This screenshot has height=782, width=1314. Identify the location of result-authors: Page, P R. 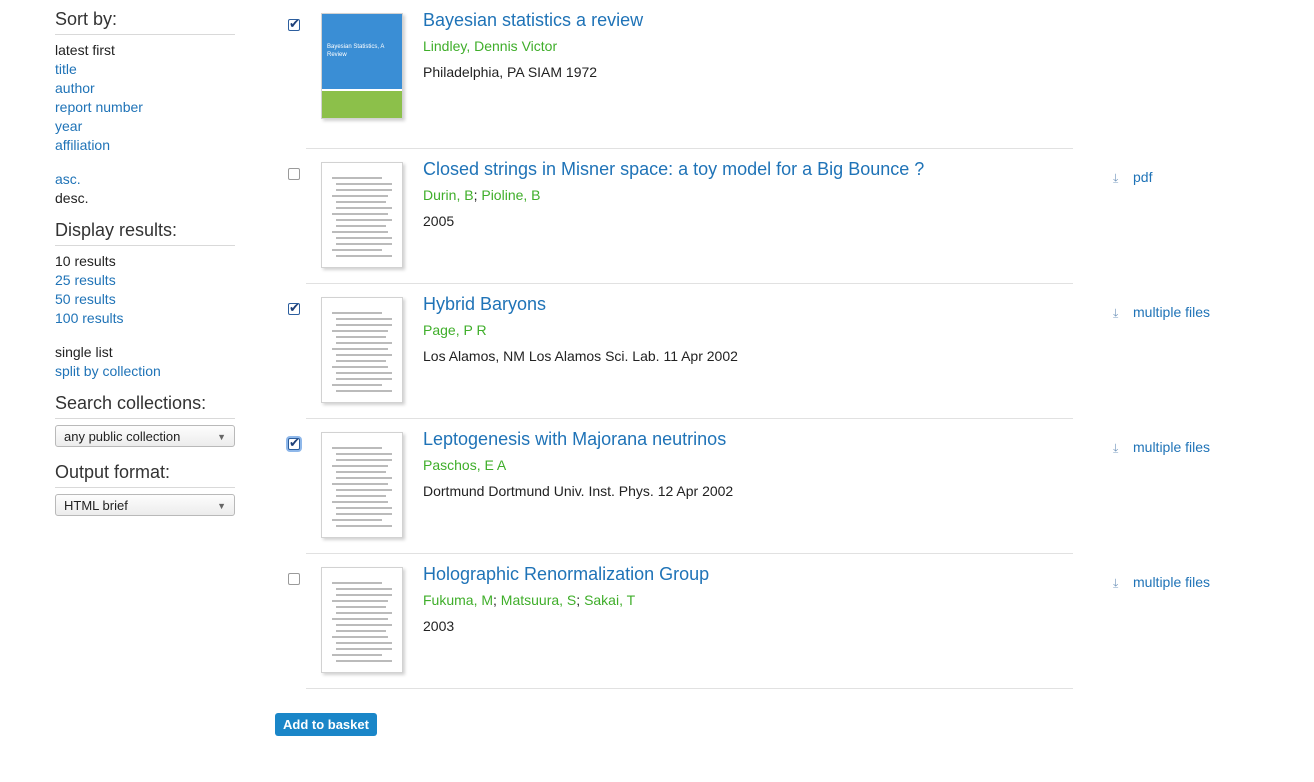
(455, 330).